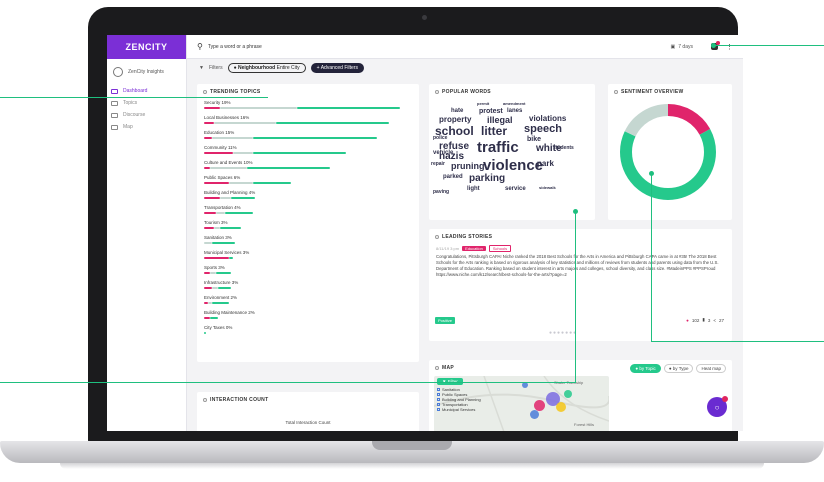  What do you see at coordinates (215, 68) in the screenshot?
I see `filters-label: Filters` at bounding box center [215, 68].